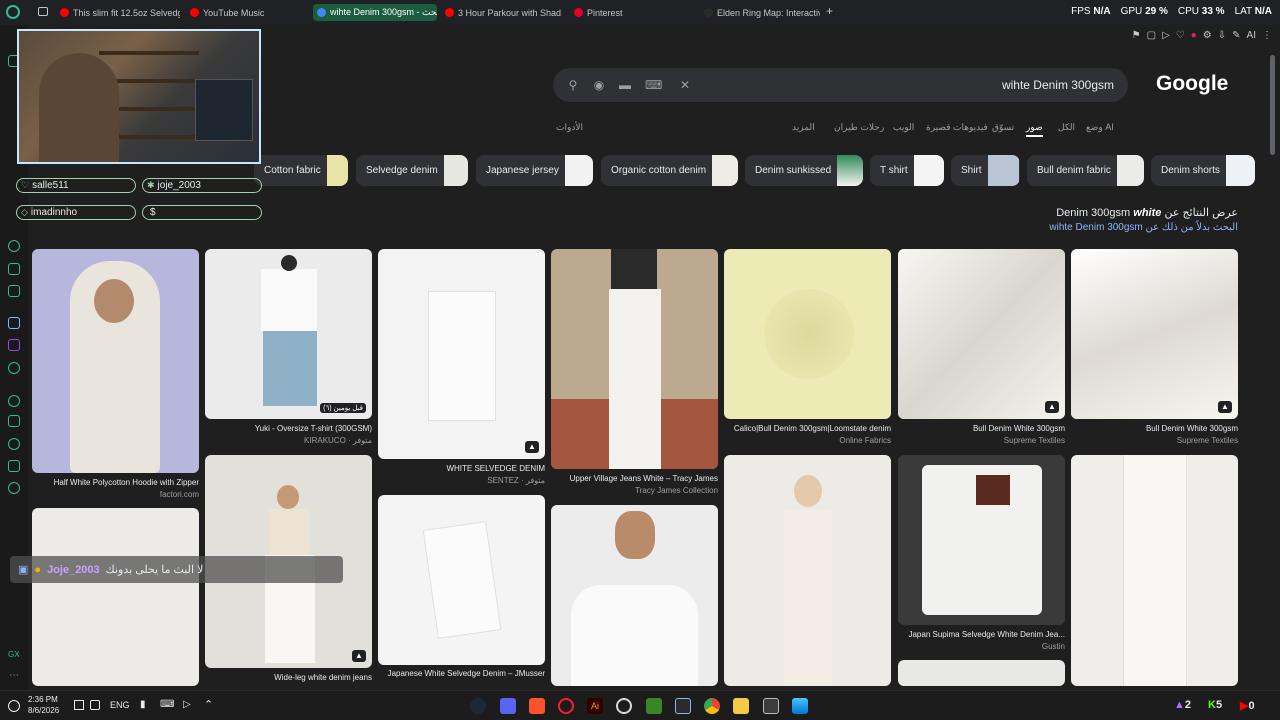  What do you see at coordinates (1267, 35) in the screenshot?
I see `menu-icon: ⋮` at bounding box center [1267, 35].